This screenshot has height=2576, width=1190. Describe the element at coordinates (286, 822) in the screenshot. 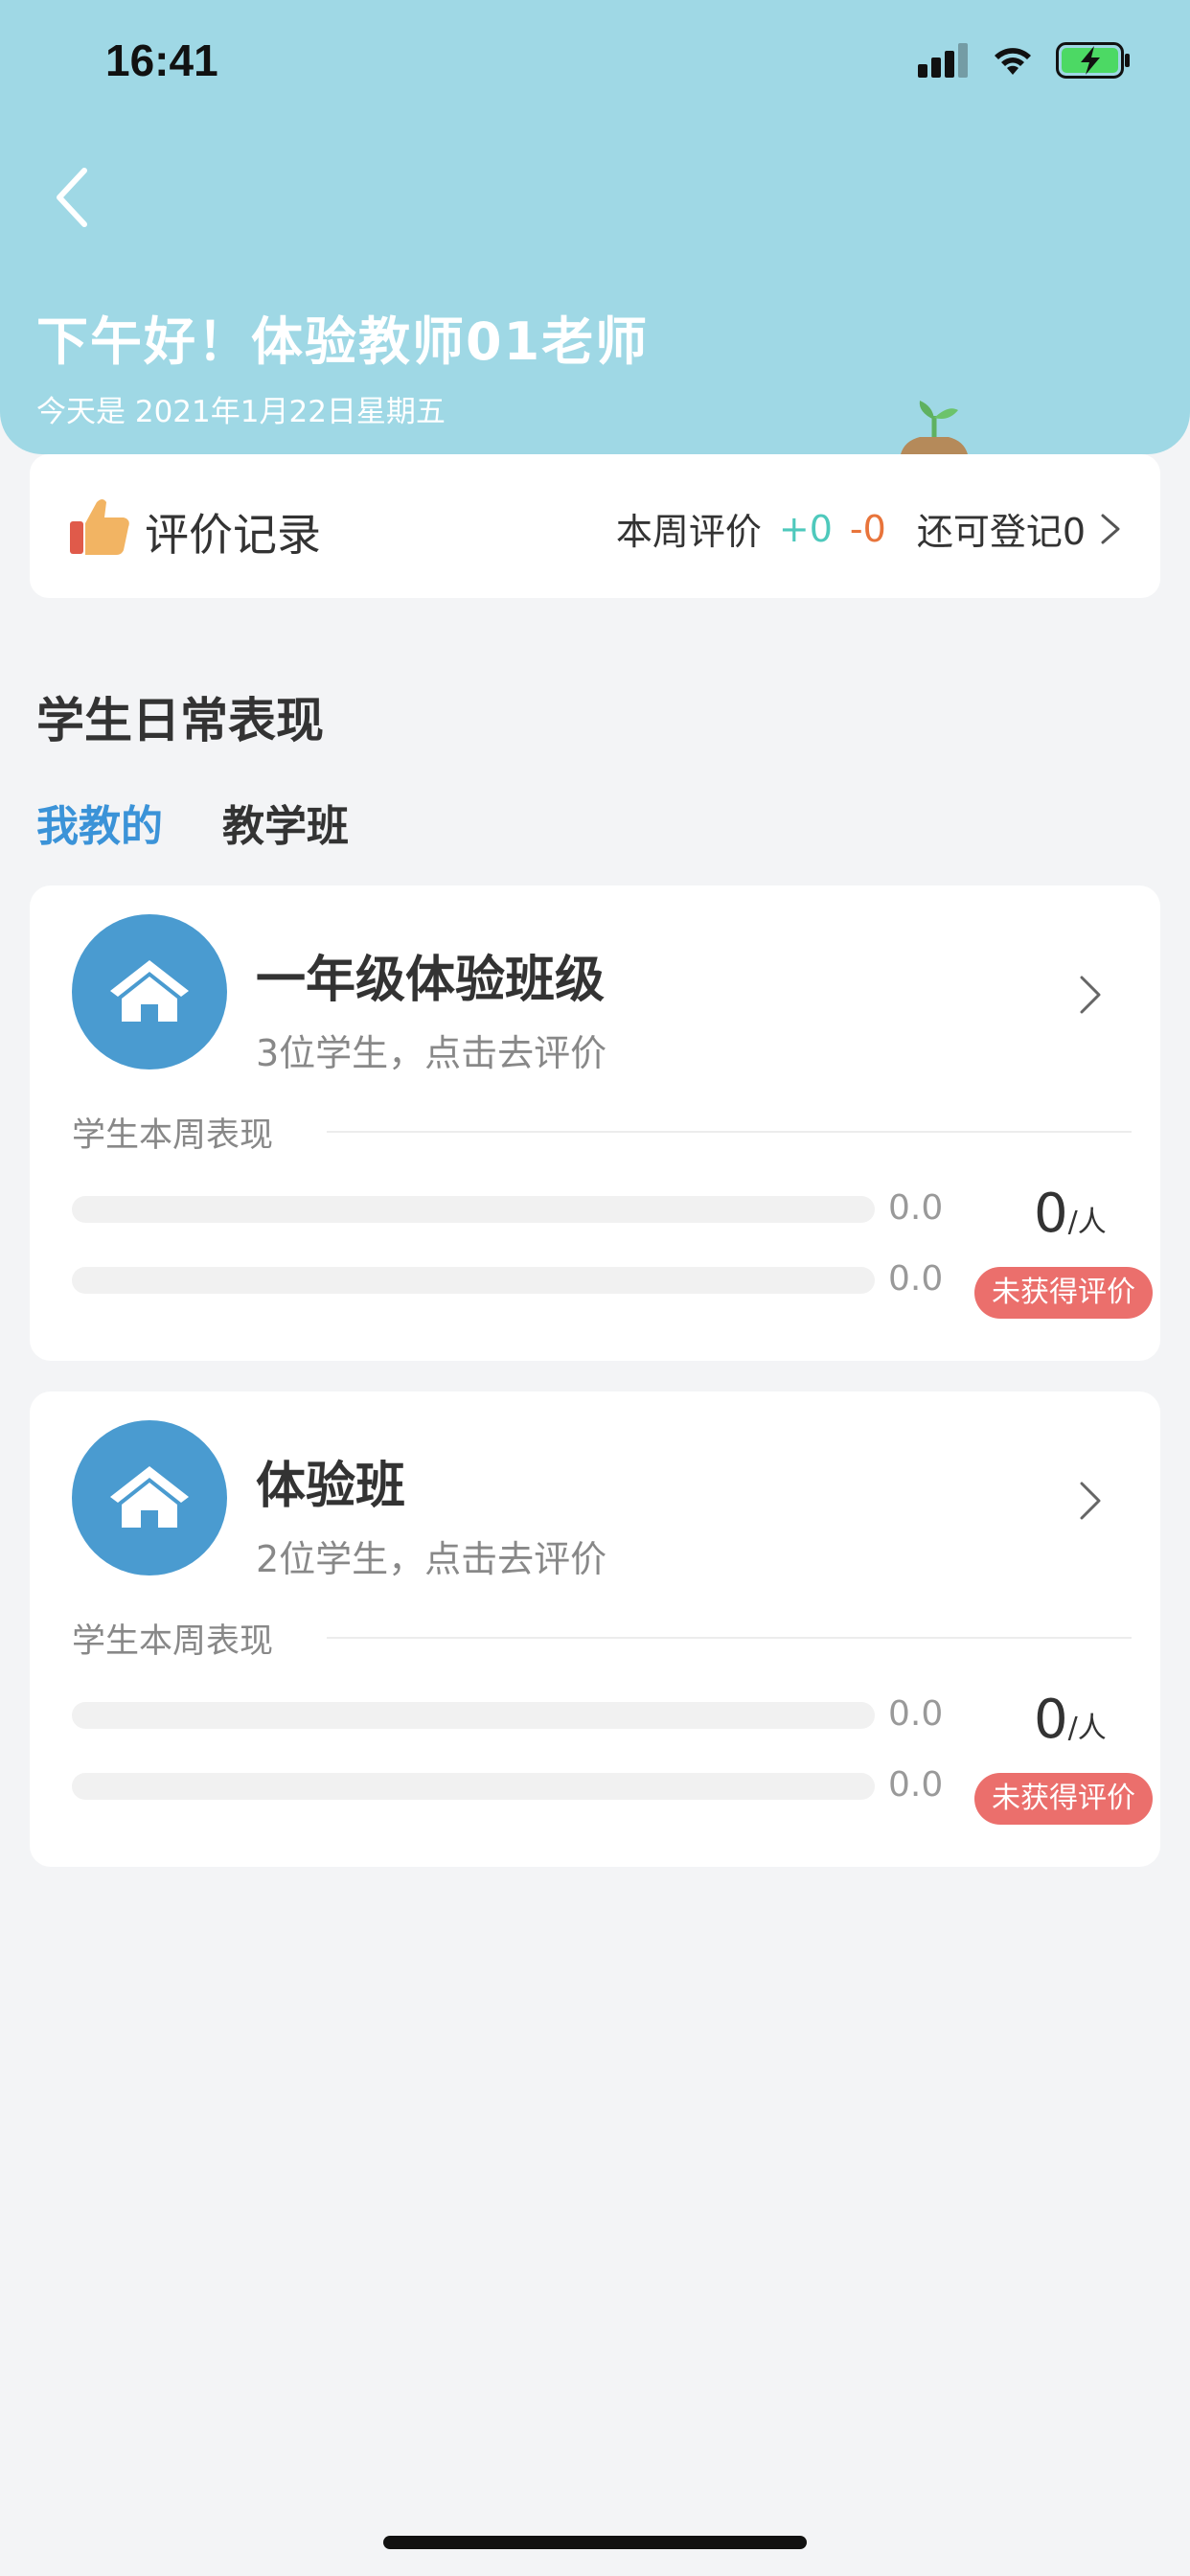

I see `tab-teaching-class: 教学班` at that location.